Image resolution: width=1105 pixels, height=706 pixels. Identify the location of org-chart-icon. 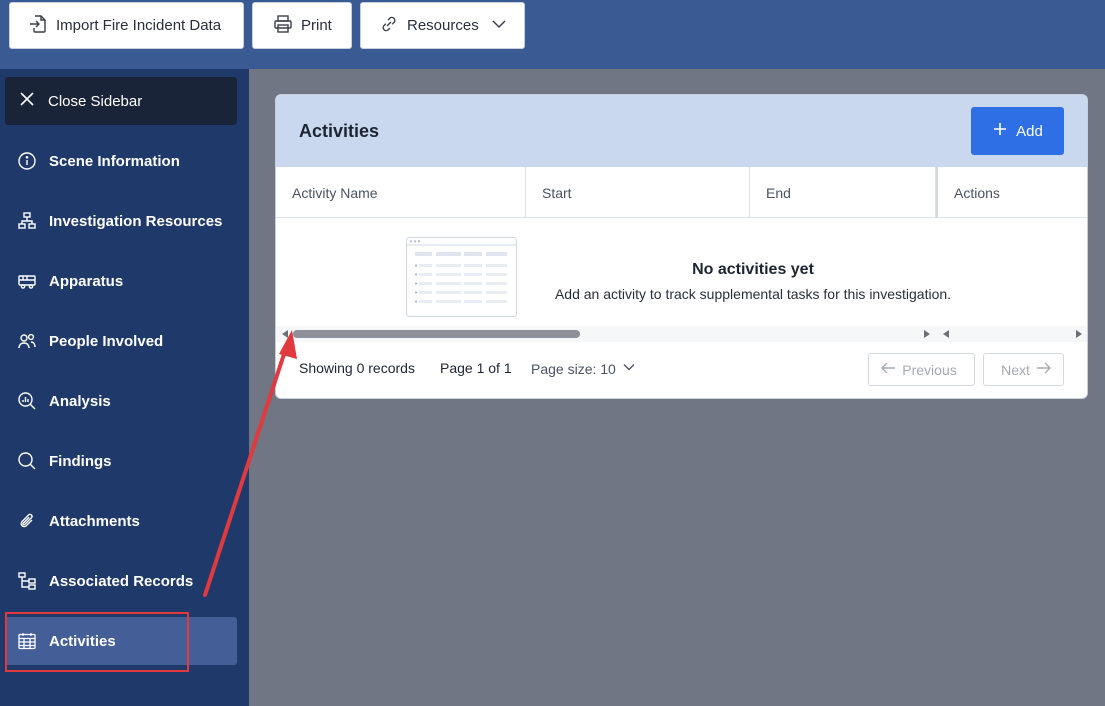
(27, 221).